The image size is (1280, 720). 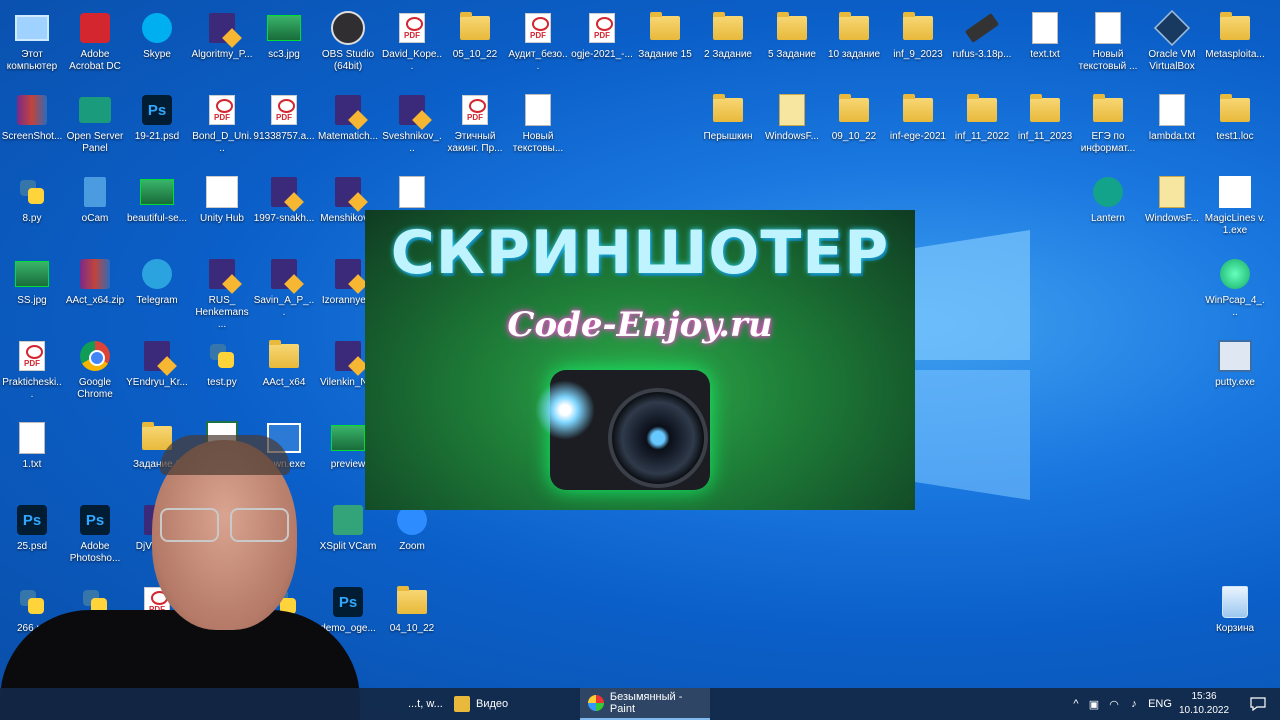 I want to click on taskbar-app-paint-label: Безымянный - Paint, so click(x=646, y=703).